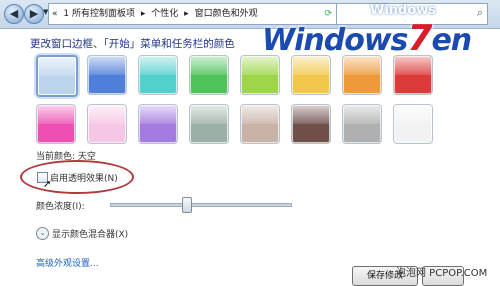  I want to click on page-title: 更改窗口边框、「开始」菜单和任务栏的颜色, so click(132, 44).